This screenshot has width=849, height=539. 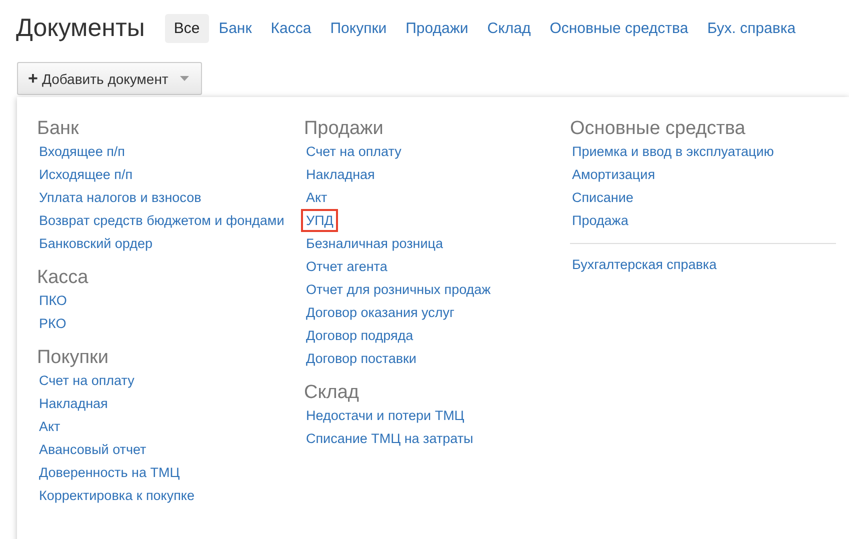 I want to click on menu-link: РКО, so click(x=53, y=323).